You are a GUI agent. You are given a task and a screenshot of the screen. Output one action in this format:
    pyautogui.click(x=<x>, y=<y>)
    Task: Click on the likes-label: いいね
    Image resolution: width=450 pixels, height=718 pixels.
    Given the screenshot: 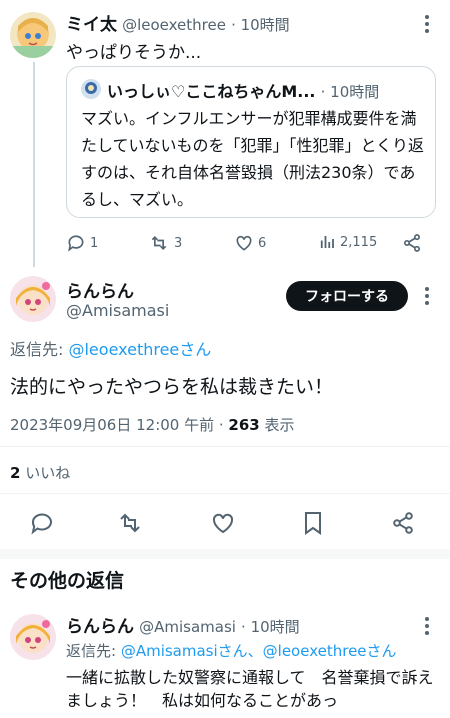 What is the action you would take?
    pyautogui.click(x=45, y=473)
    